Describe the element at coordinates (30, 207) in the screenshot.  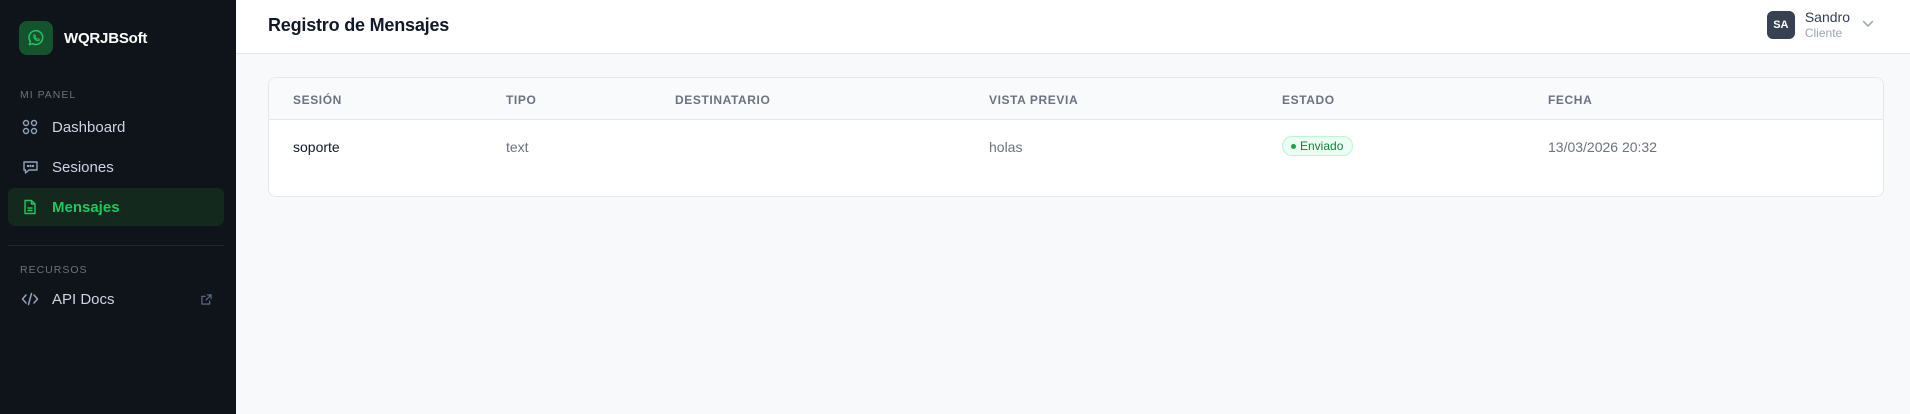
I see `document-icon` at that location.